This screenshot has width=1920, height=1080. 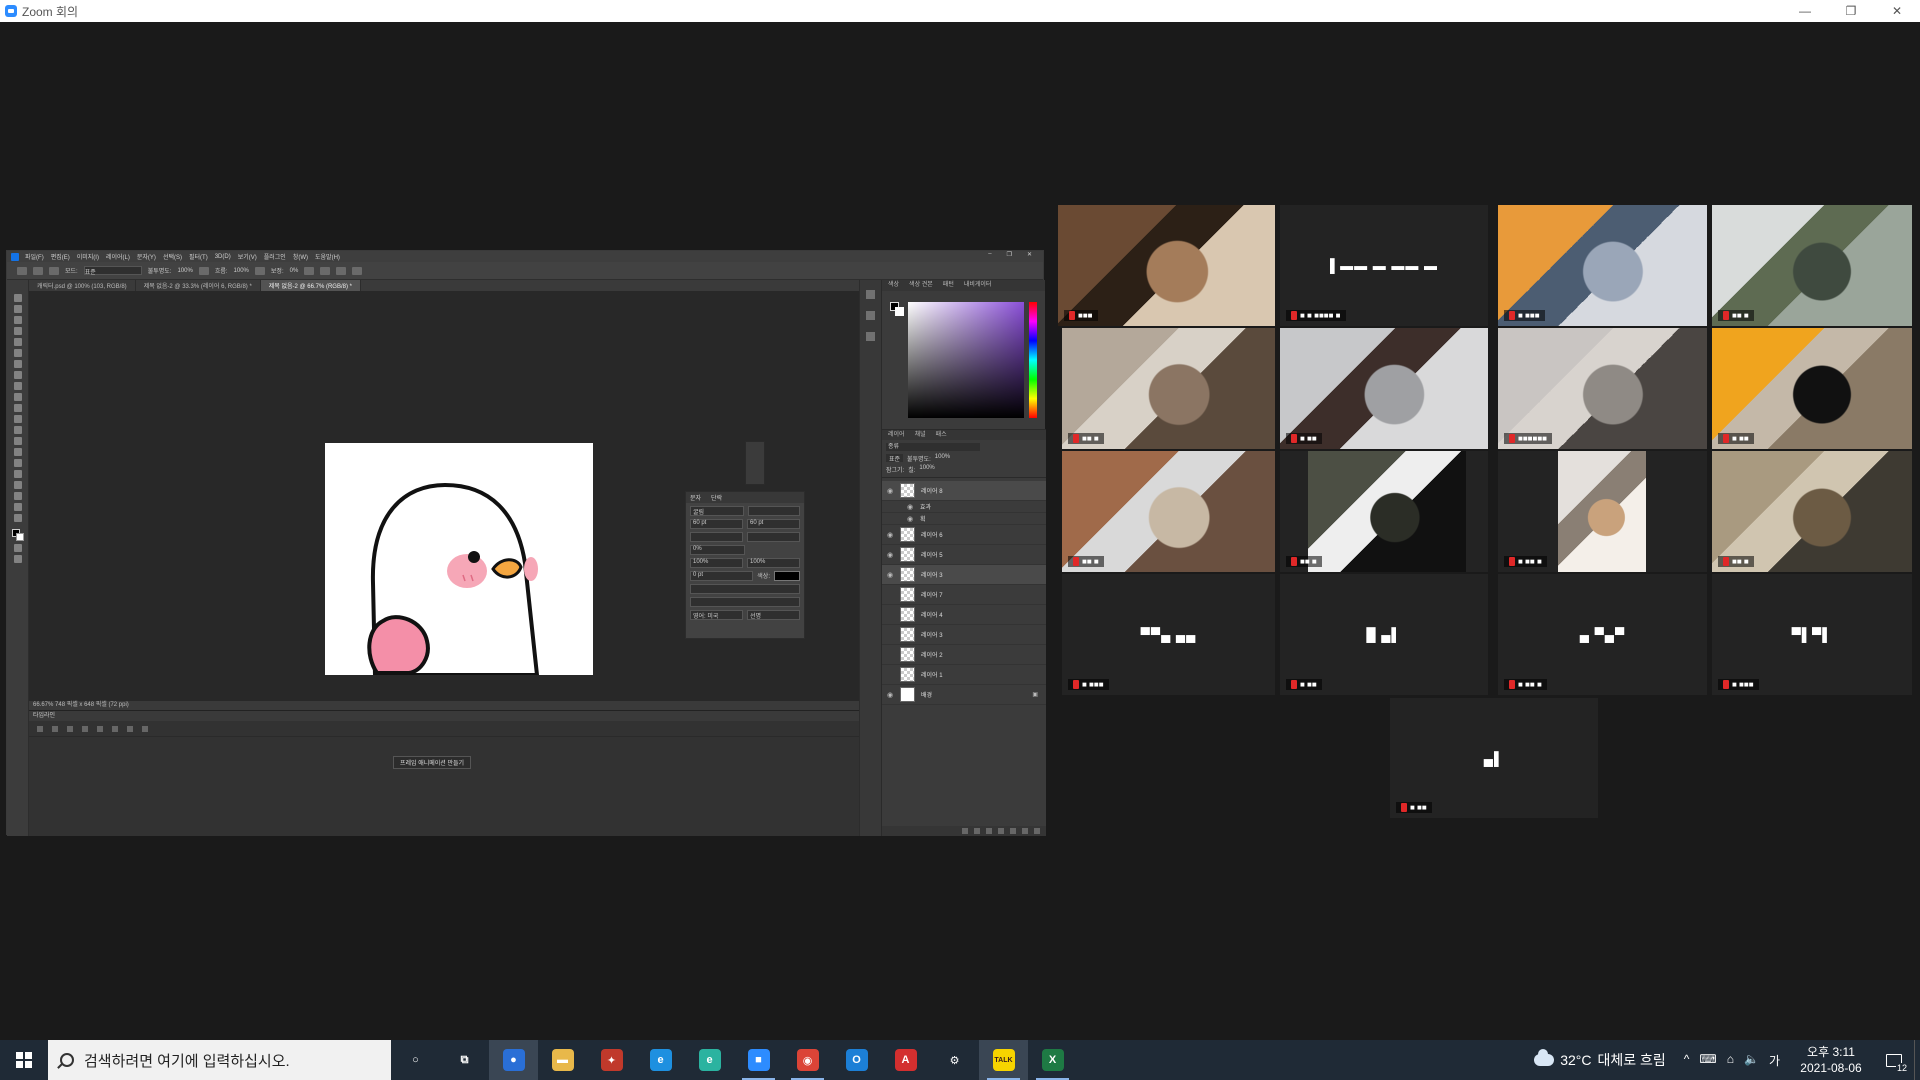 I want to click on quick-mask-icon, so click(x=17, y=548).